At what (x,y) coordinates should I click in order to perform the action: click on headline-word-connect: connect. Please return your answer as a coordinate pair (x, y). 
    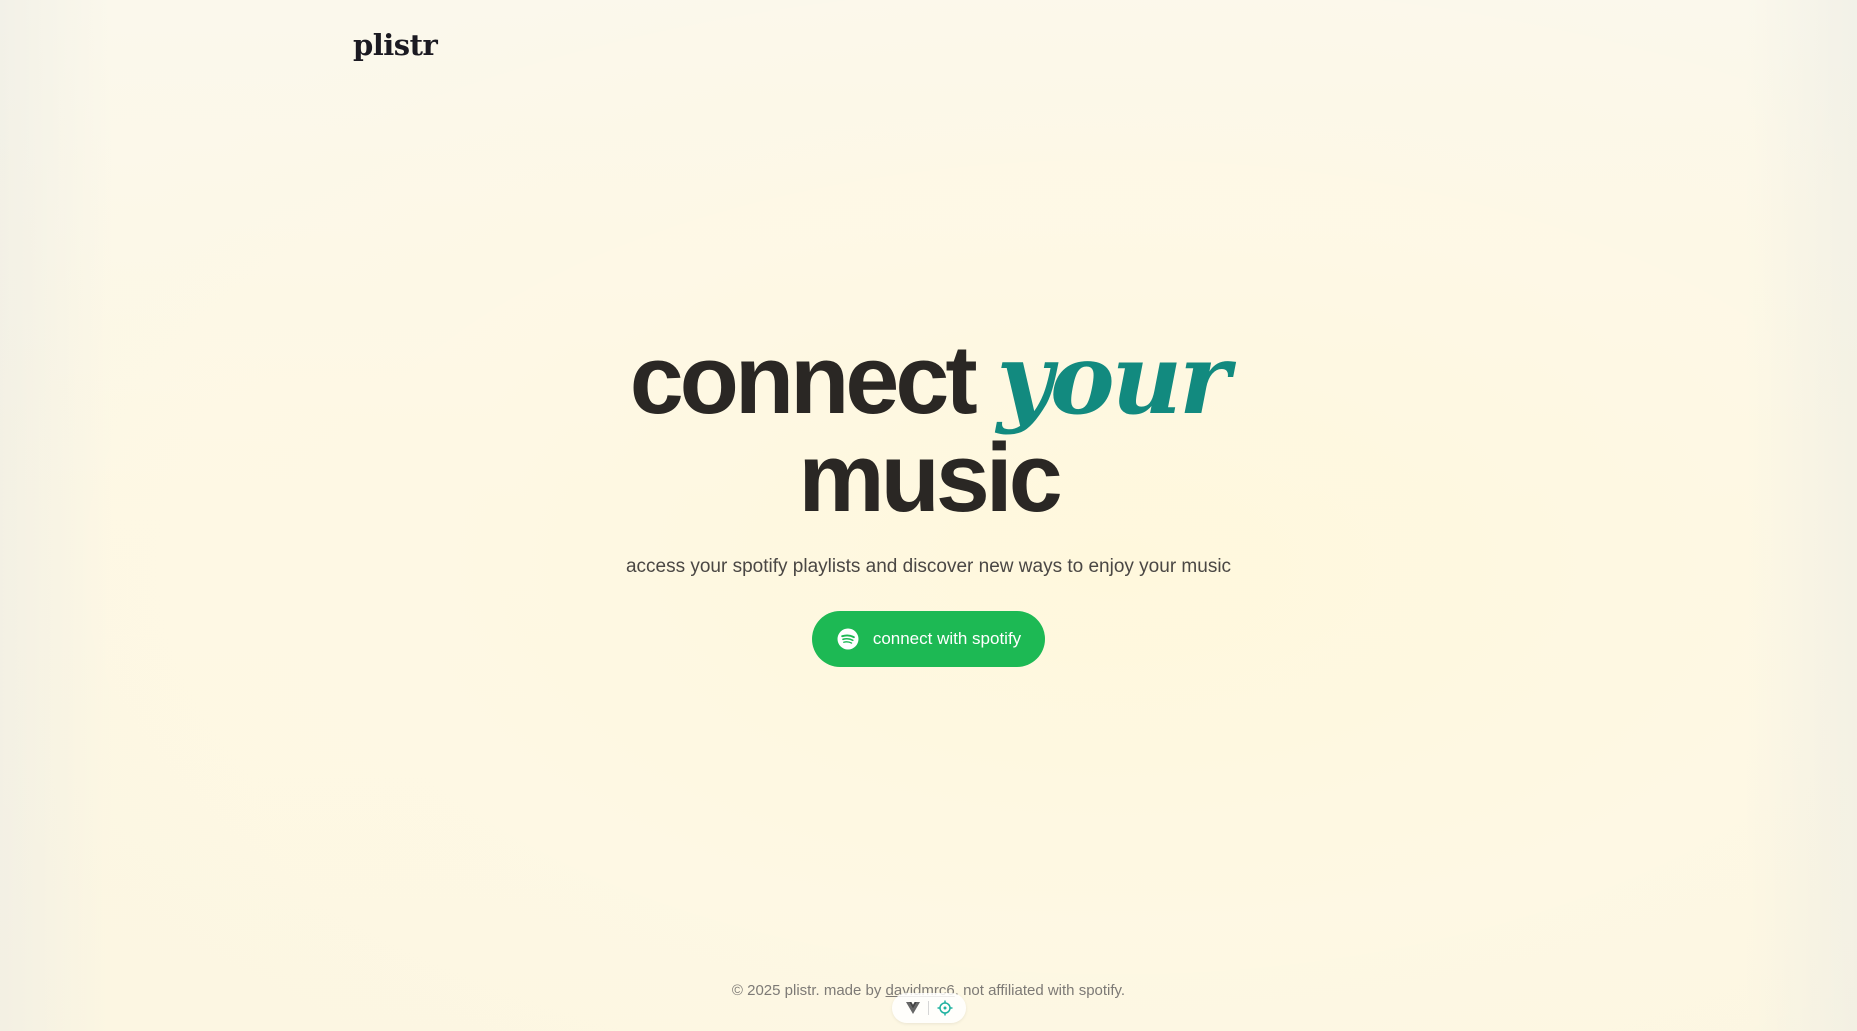
    Looking at the image, I should click on (803, 379).